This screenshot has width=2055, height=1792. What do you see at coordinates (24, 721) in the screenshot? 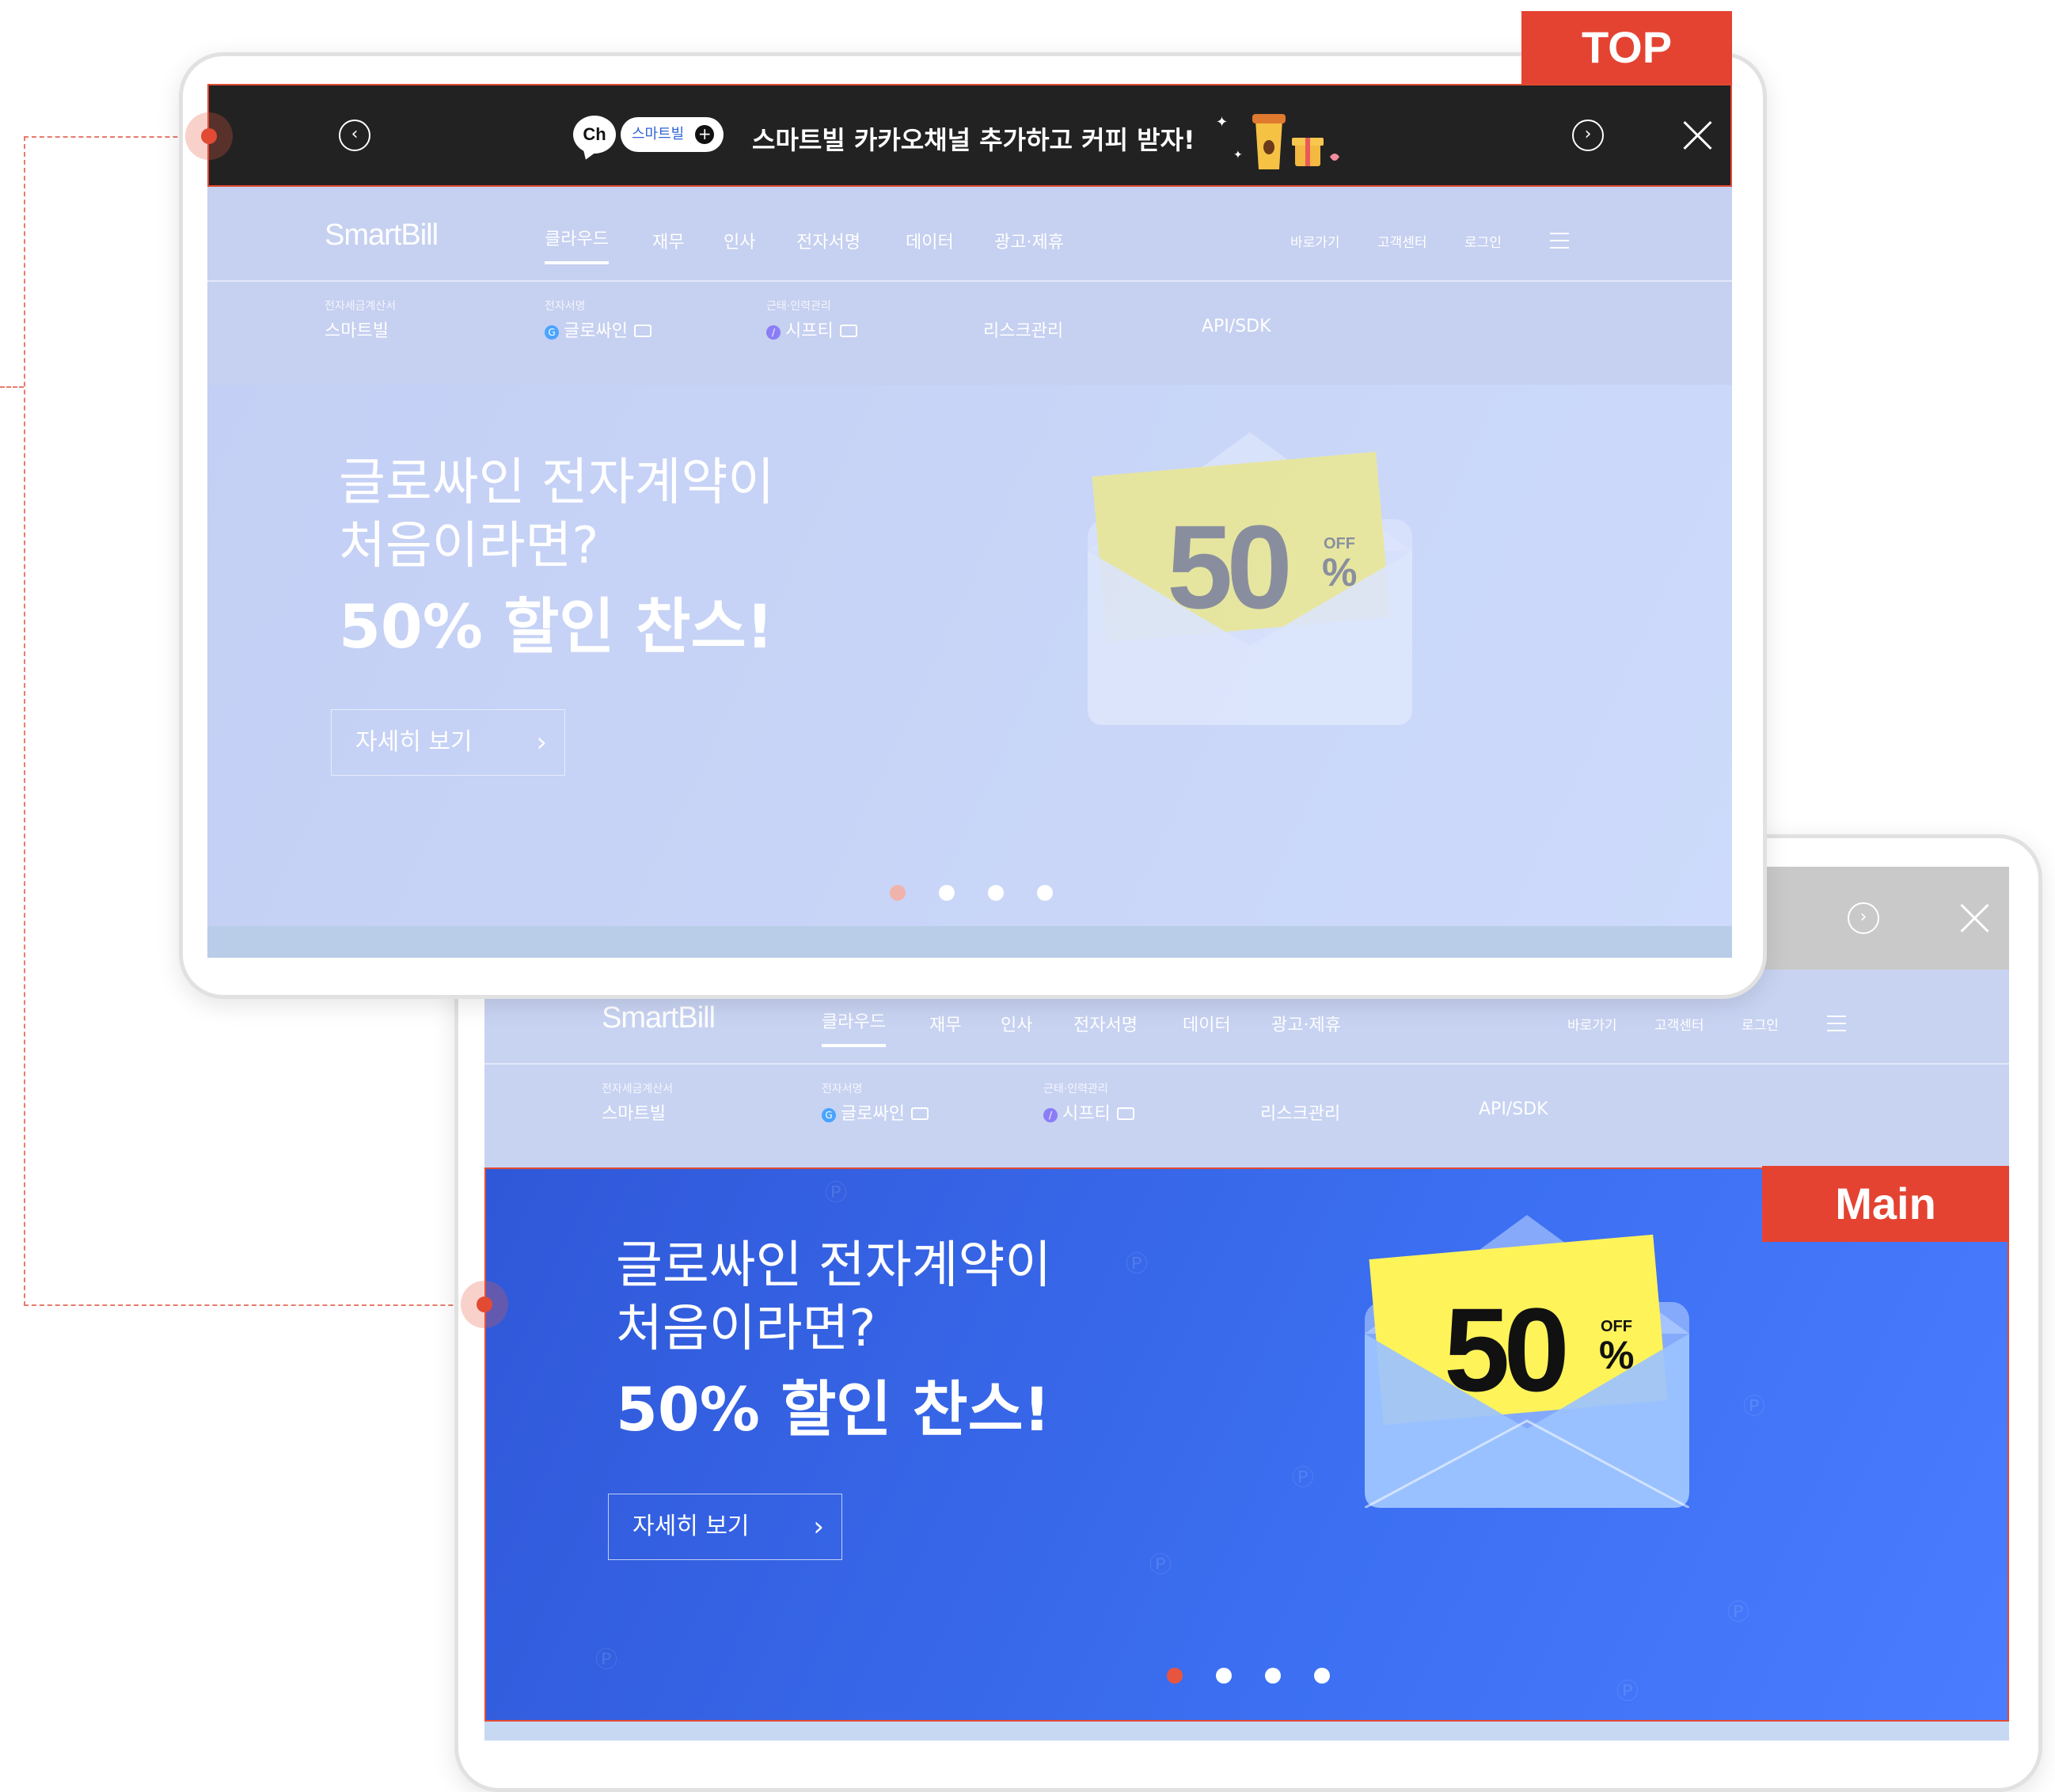
I see `connector-line-vertical` at bounding box center [24, 721].